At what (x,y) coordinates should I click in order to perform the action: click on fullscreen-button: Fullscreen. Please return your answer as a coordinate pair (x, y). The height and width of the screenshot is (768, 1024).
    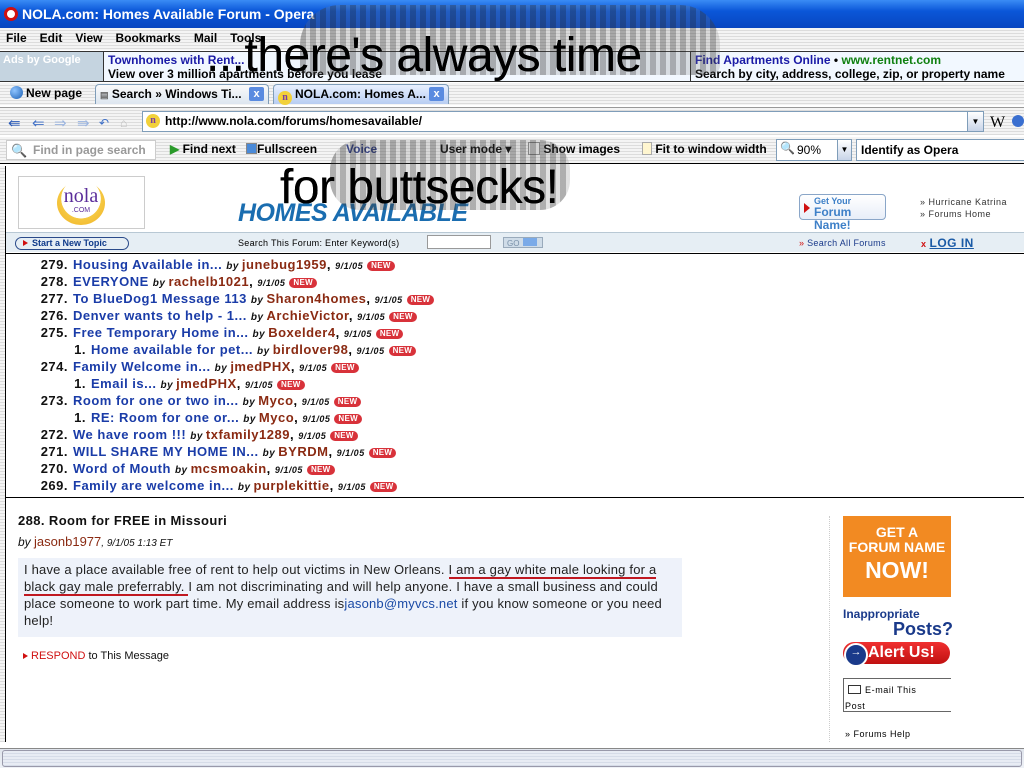
    Looking at the image, I should click on (281, 149).